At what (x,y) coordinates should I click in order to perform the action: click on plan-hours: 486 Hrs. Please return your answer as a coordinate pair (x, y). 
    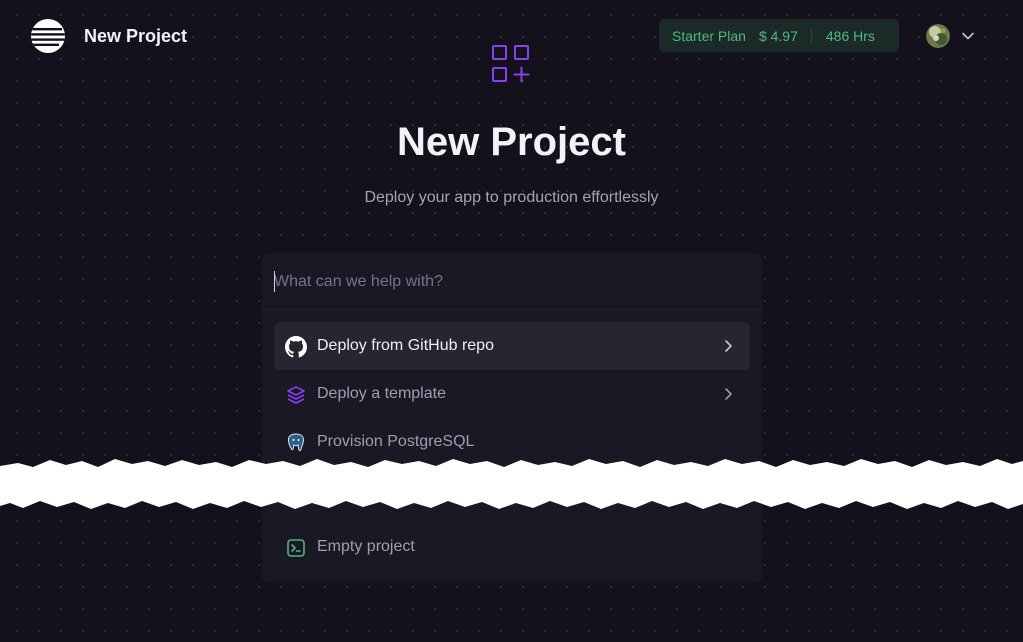
    Looking at the image, I should click on (850, 35).